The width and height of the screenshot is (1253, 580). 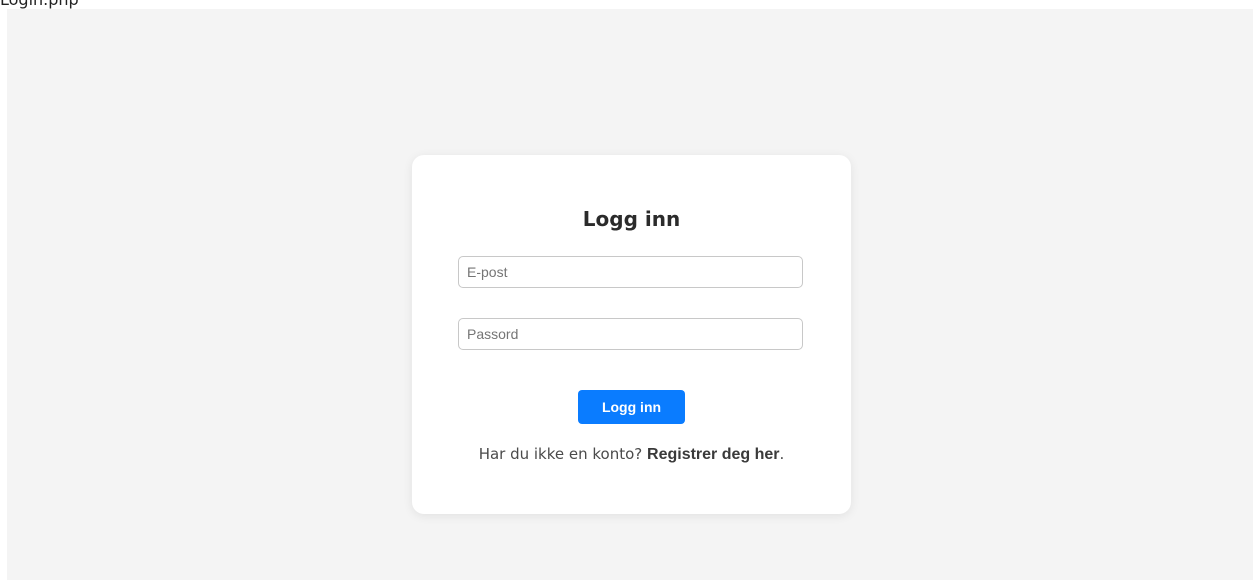 I want to click on password-input, so click(x=630, y=334).